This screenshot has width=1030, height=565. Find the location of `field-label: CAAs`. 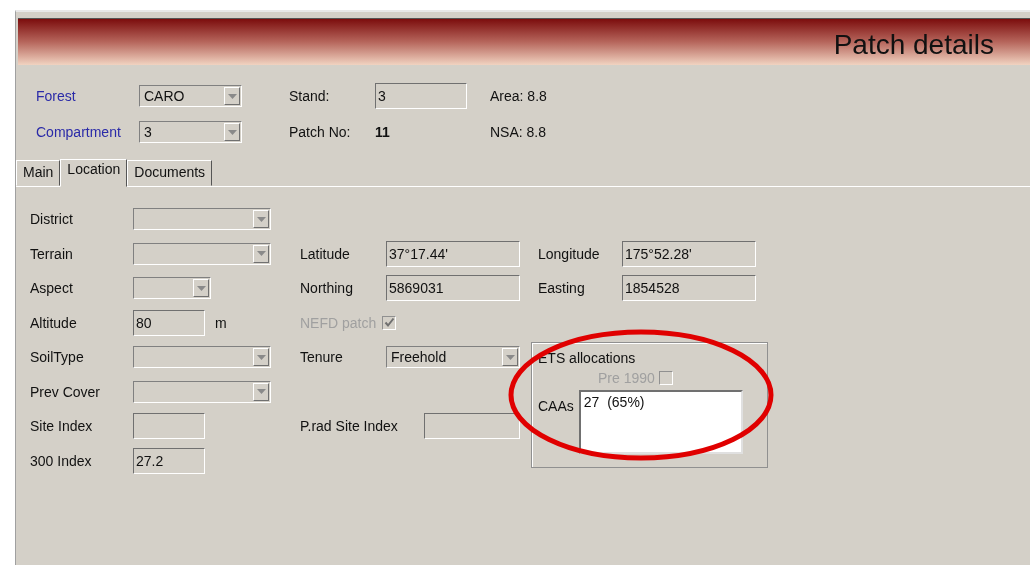

field-label: CAAs is located at coordinates (556, 406).